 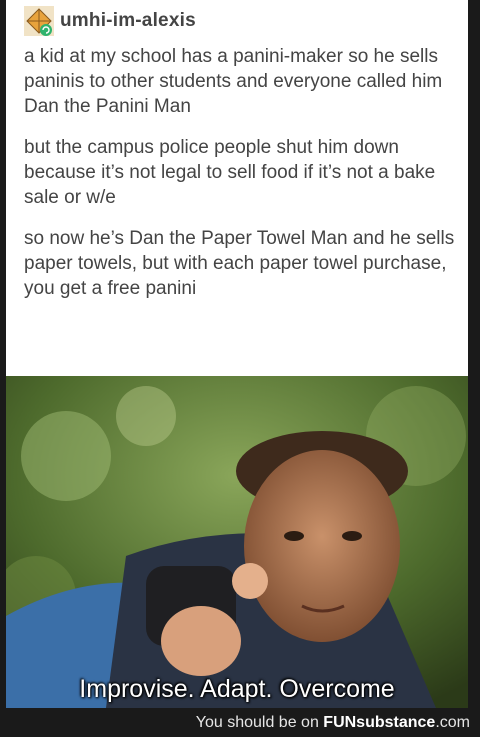 What do you see at coordinates (259, 722) in the screenshot?
I see `footer-prefix: You should be on` at bounding box center [259, 722].